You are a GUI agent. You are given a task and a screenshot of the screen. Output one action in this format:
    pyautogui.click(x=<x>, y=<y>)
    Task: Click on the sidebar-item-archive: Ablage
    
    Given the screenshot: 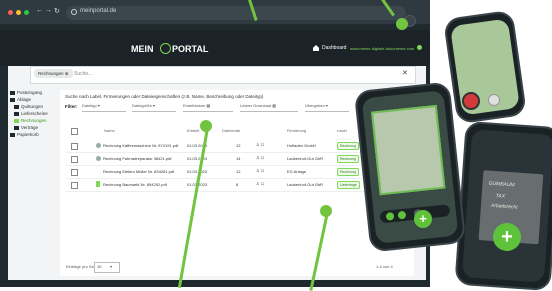 What is the action you would take?
    pyautogui.click(x=24, y=99)
    